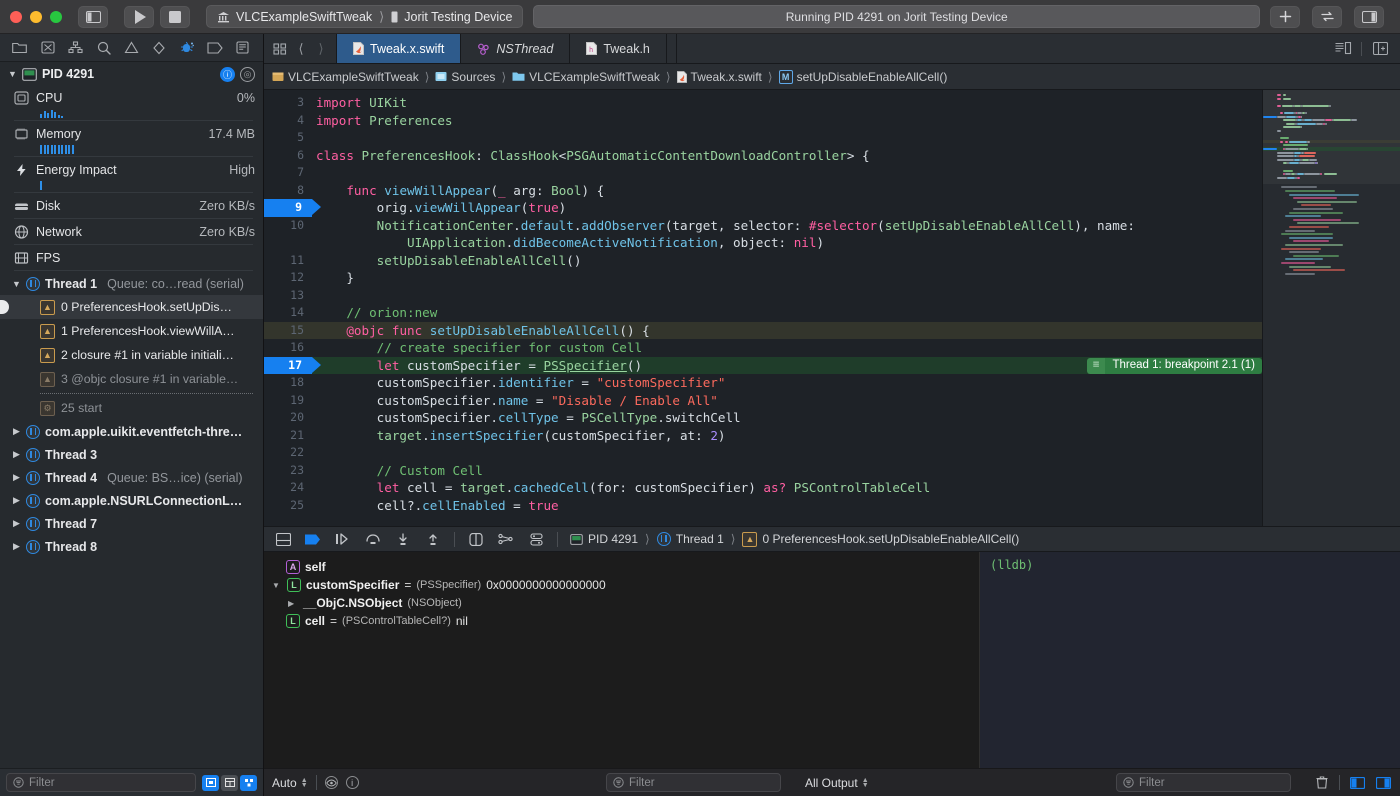 This screenshot has width=1400, height=796. I want to click on breakpoint-stop-badge: ≡ Thread 1: breakpoint 2.1 (1), so click(1174, 365).